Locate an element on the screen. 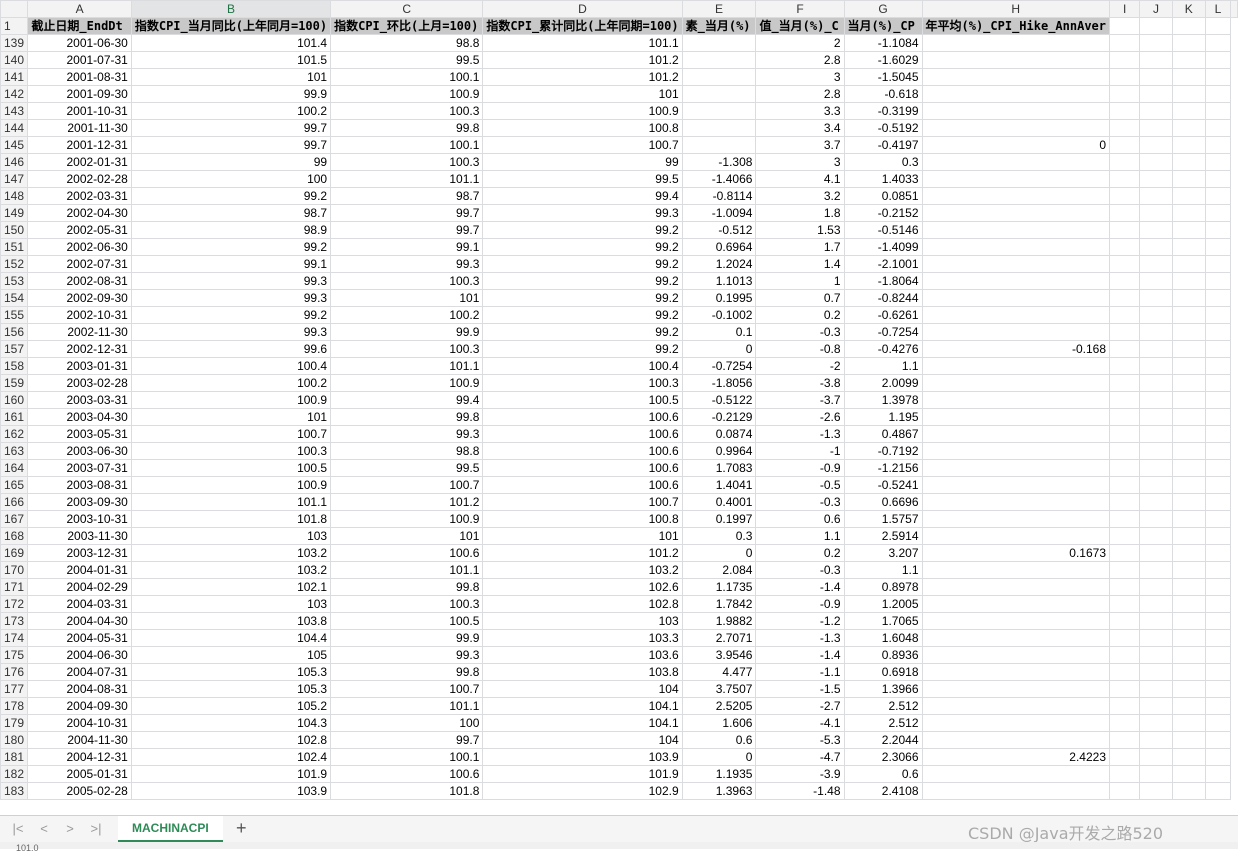  cell-C: 100 is located at coordinates (407, 723).